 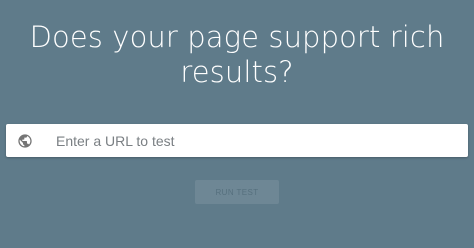 What do you see at coordinates (237, 72) in the screenshot?
I see `page-title-line-2: results?` at bounding box center [237, 72].